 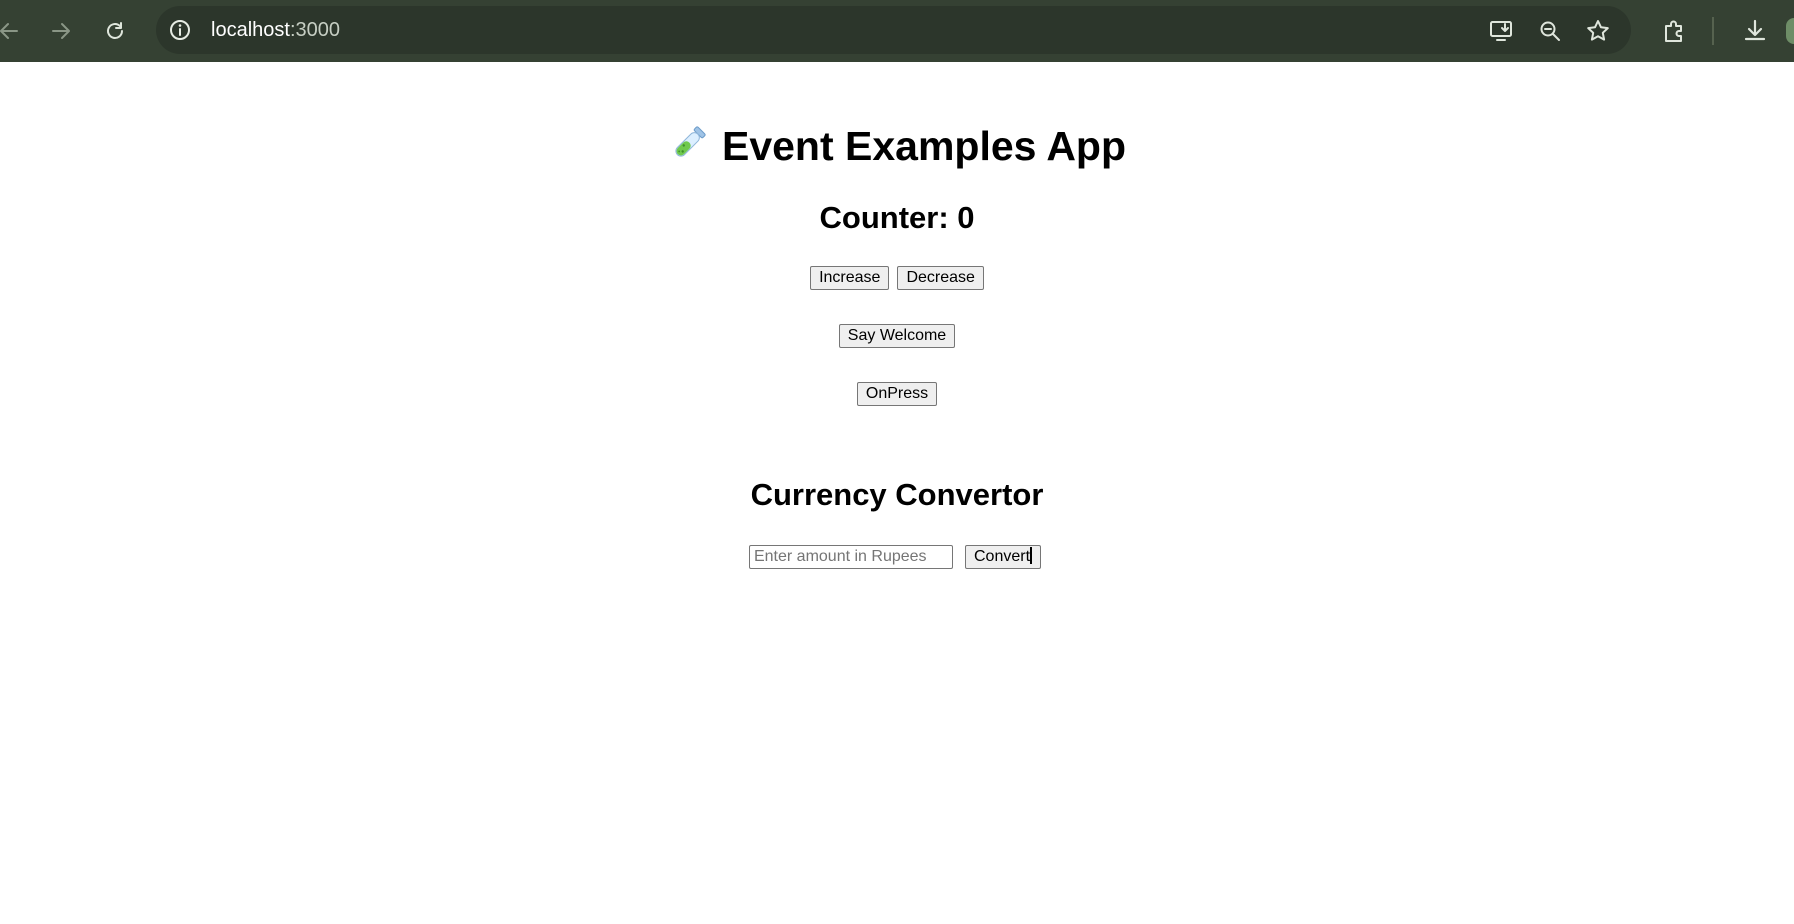 I want to click on app-title-heading: Event Examples App, so click(x=897, y=148).